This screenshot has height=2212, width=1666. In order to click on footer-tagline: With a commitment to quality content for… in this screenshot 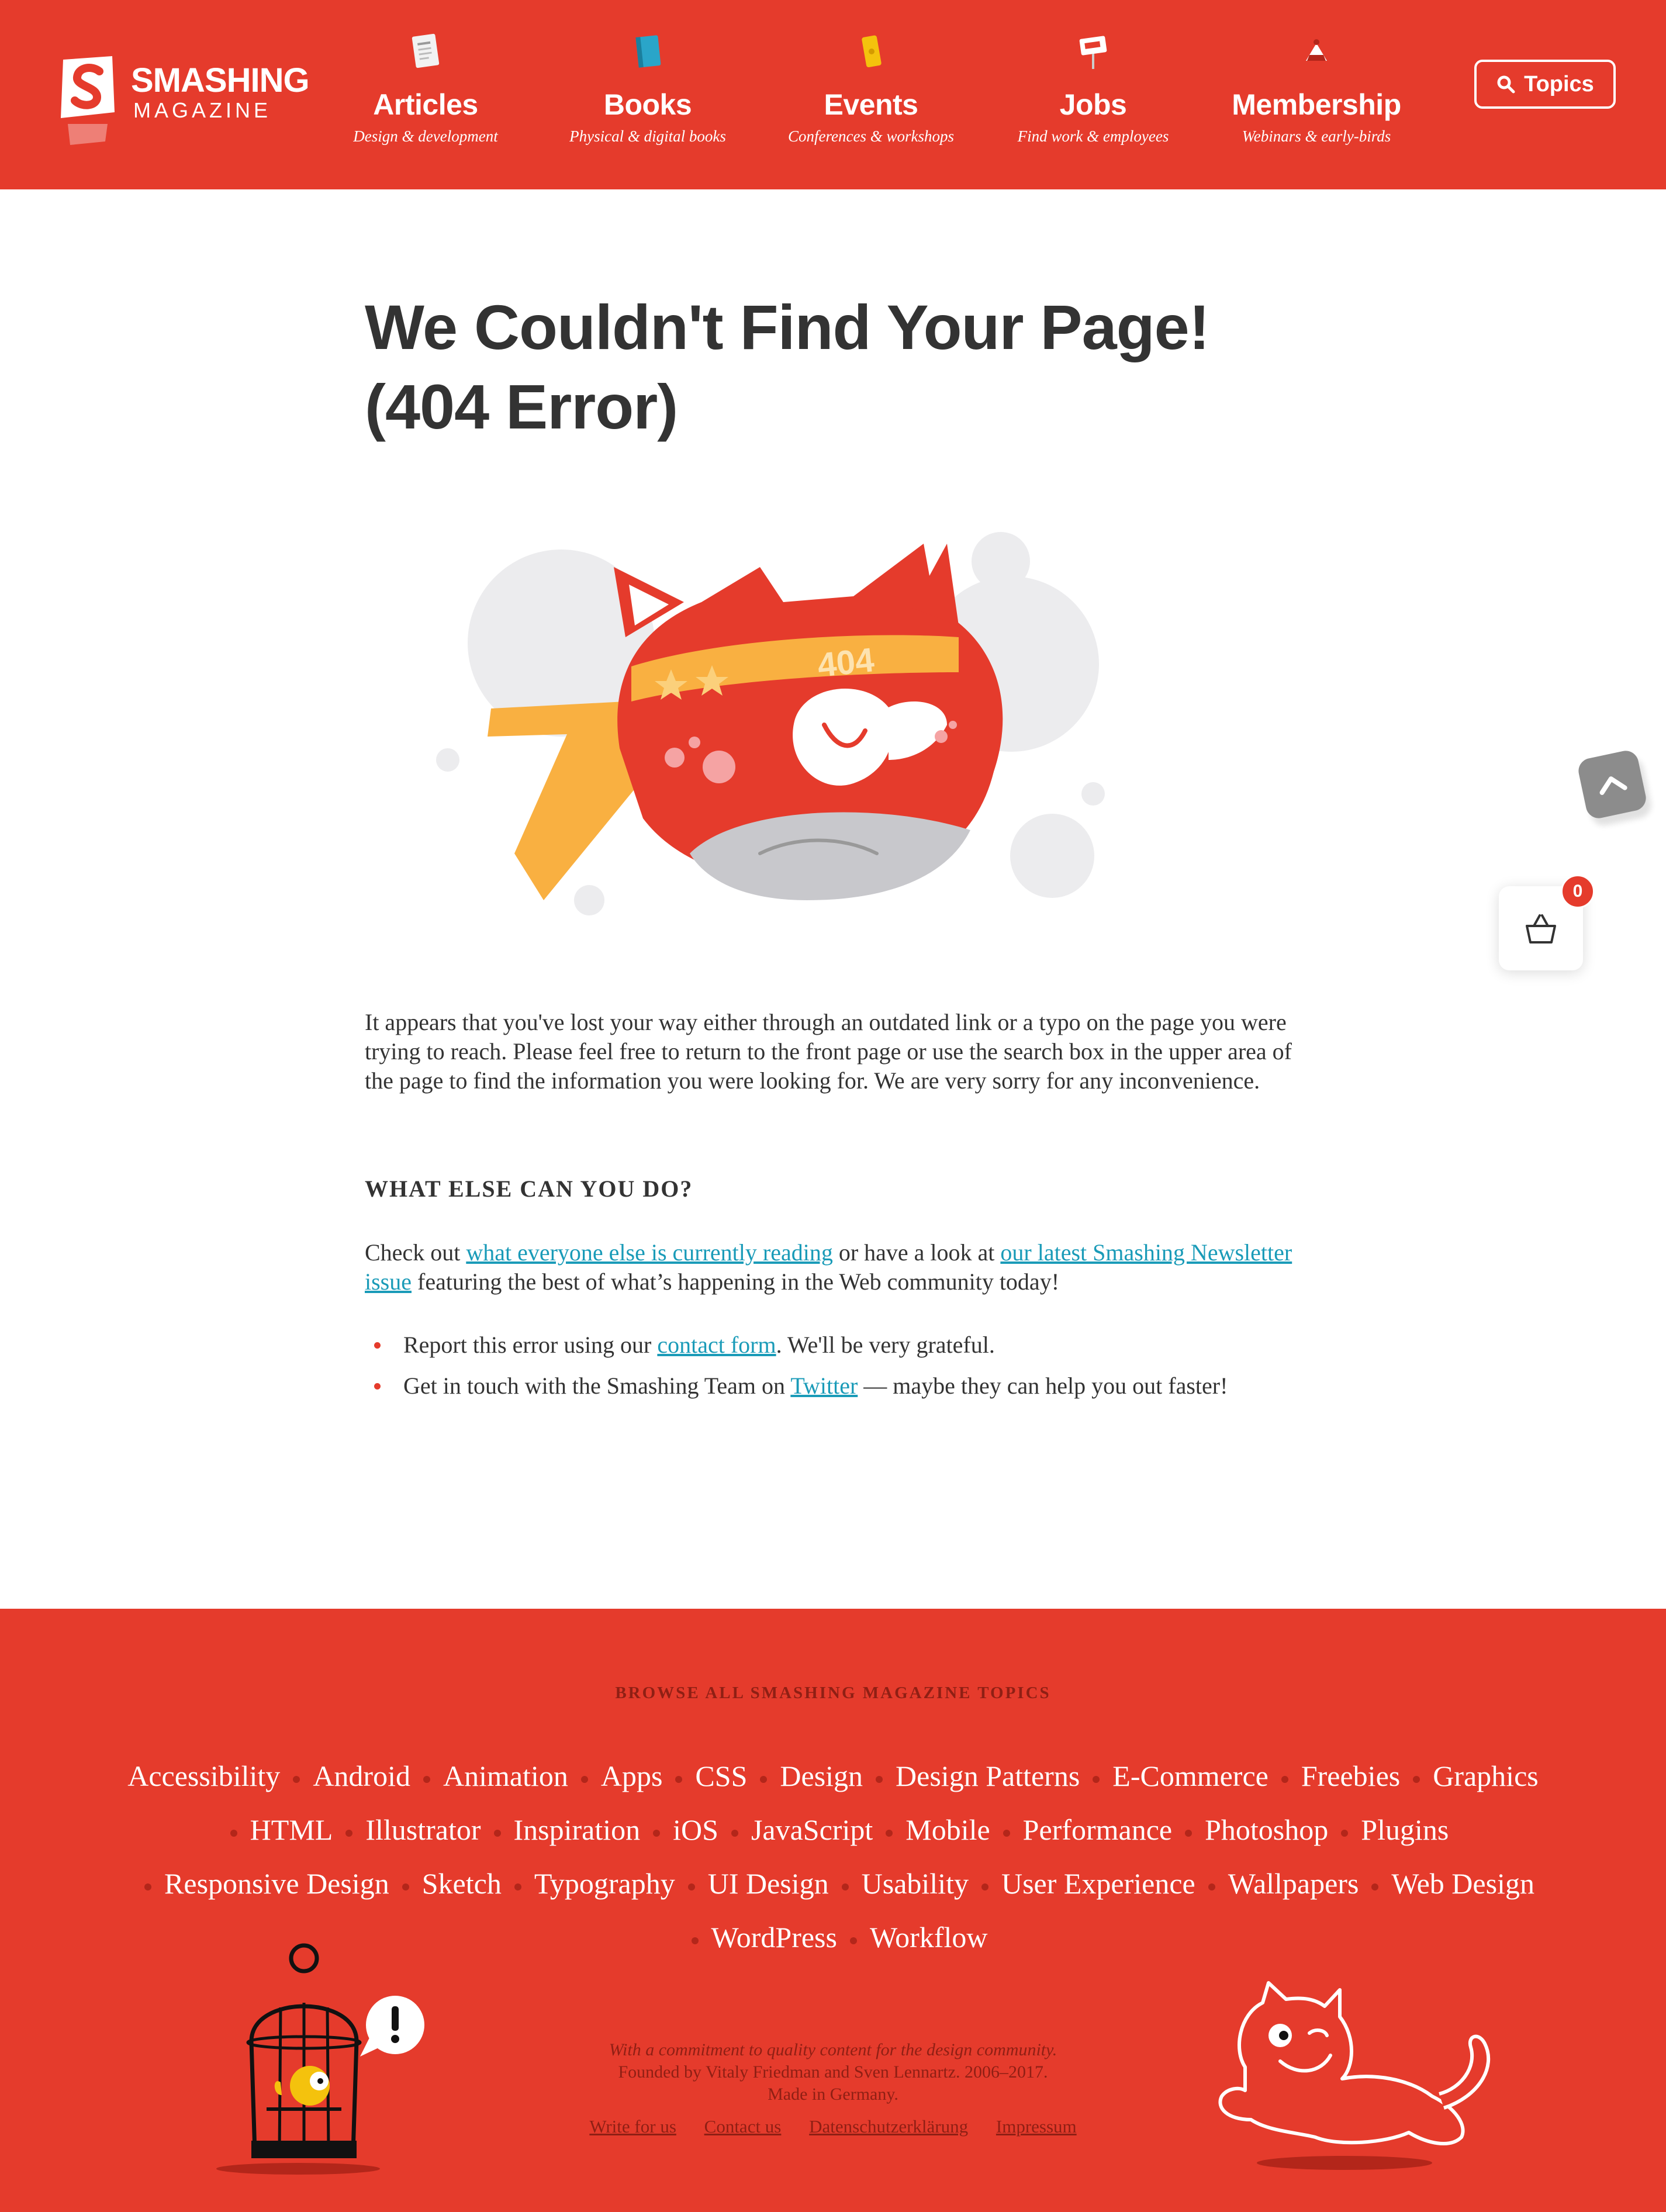, I will do `click(833, 2072)`.